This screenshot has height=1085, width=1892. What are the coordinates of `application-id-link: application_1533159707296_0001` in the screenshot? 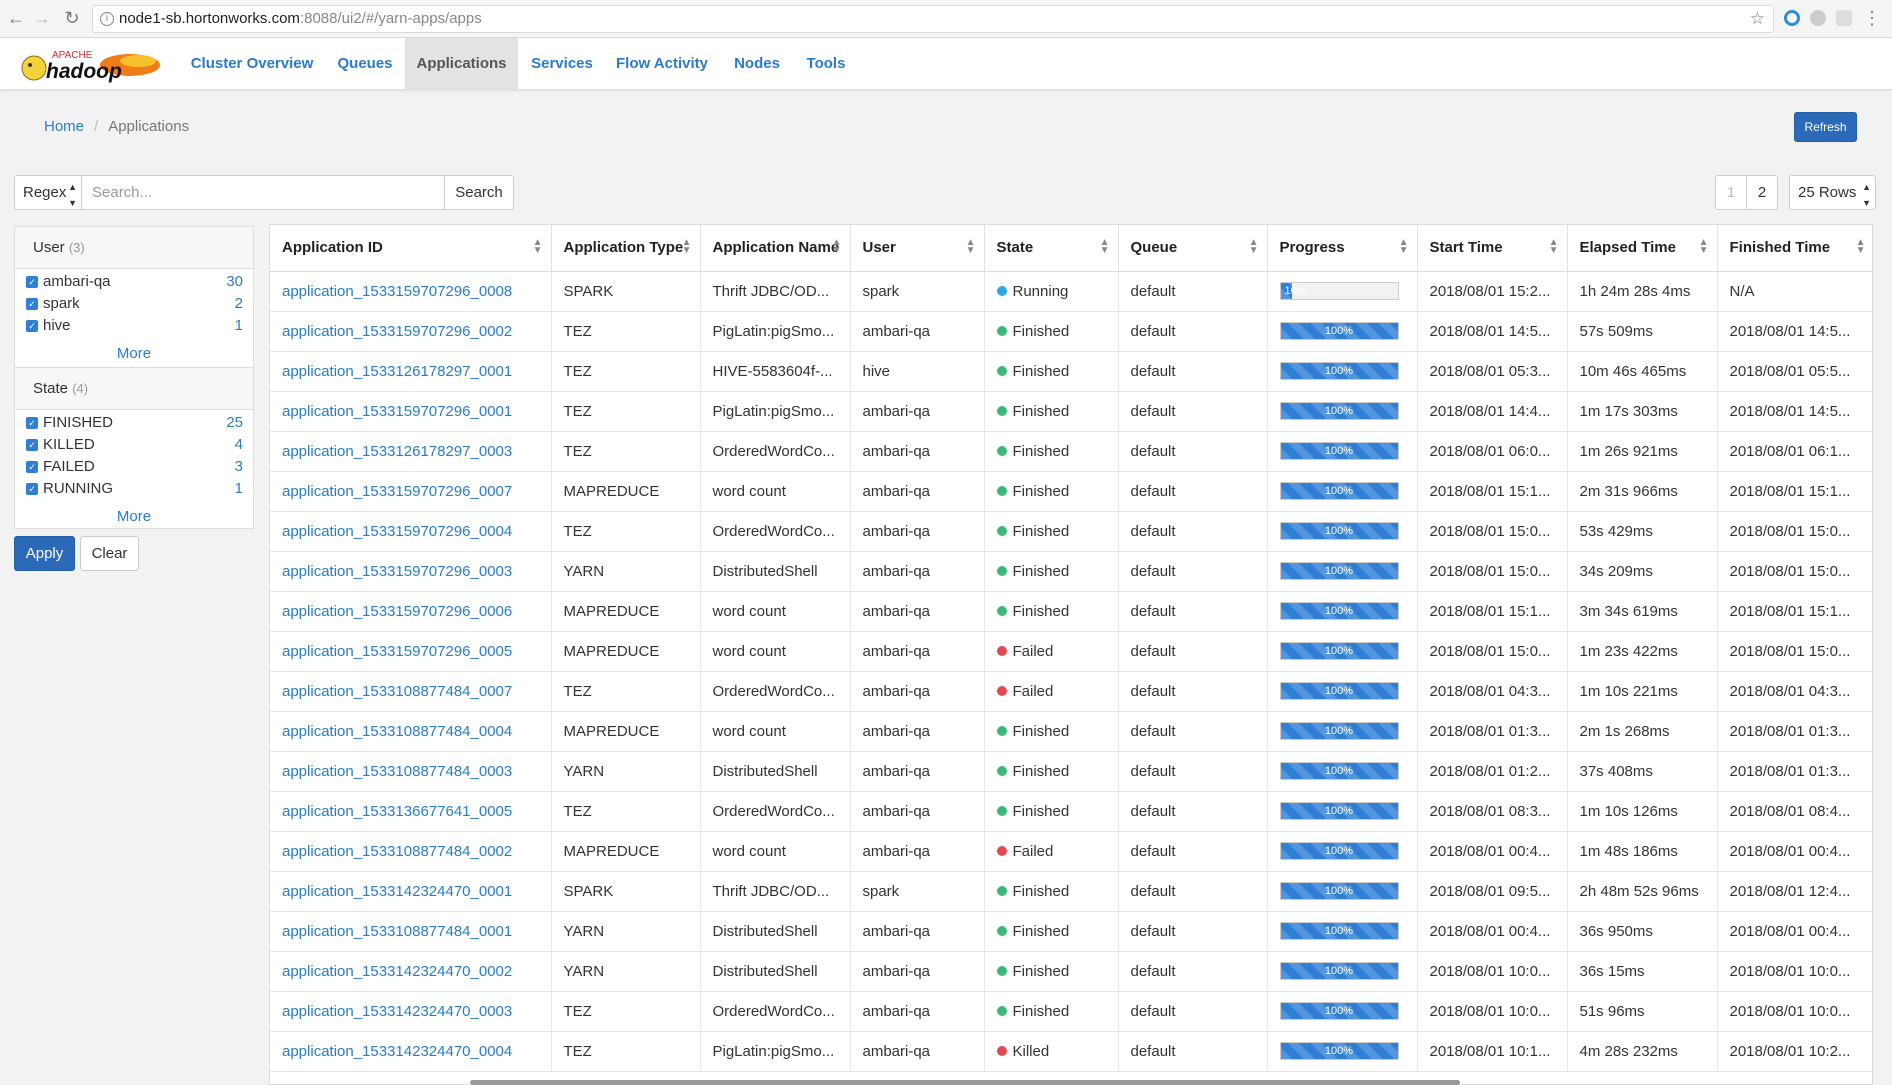 It's located at (411, 411).